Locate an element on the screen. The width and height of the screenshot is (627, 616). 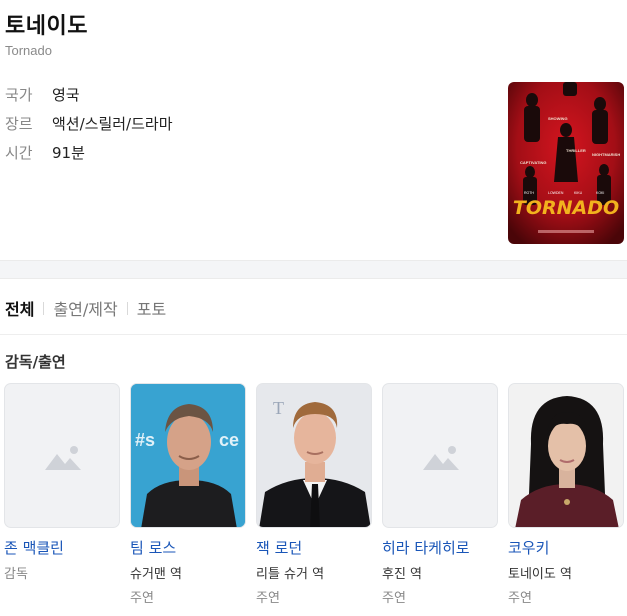
svg-text: #s is located at coordinates (145, 440).